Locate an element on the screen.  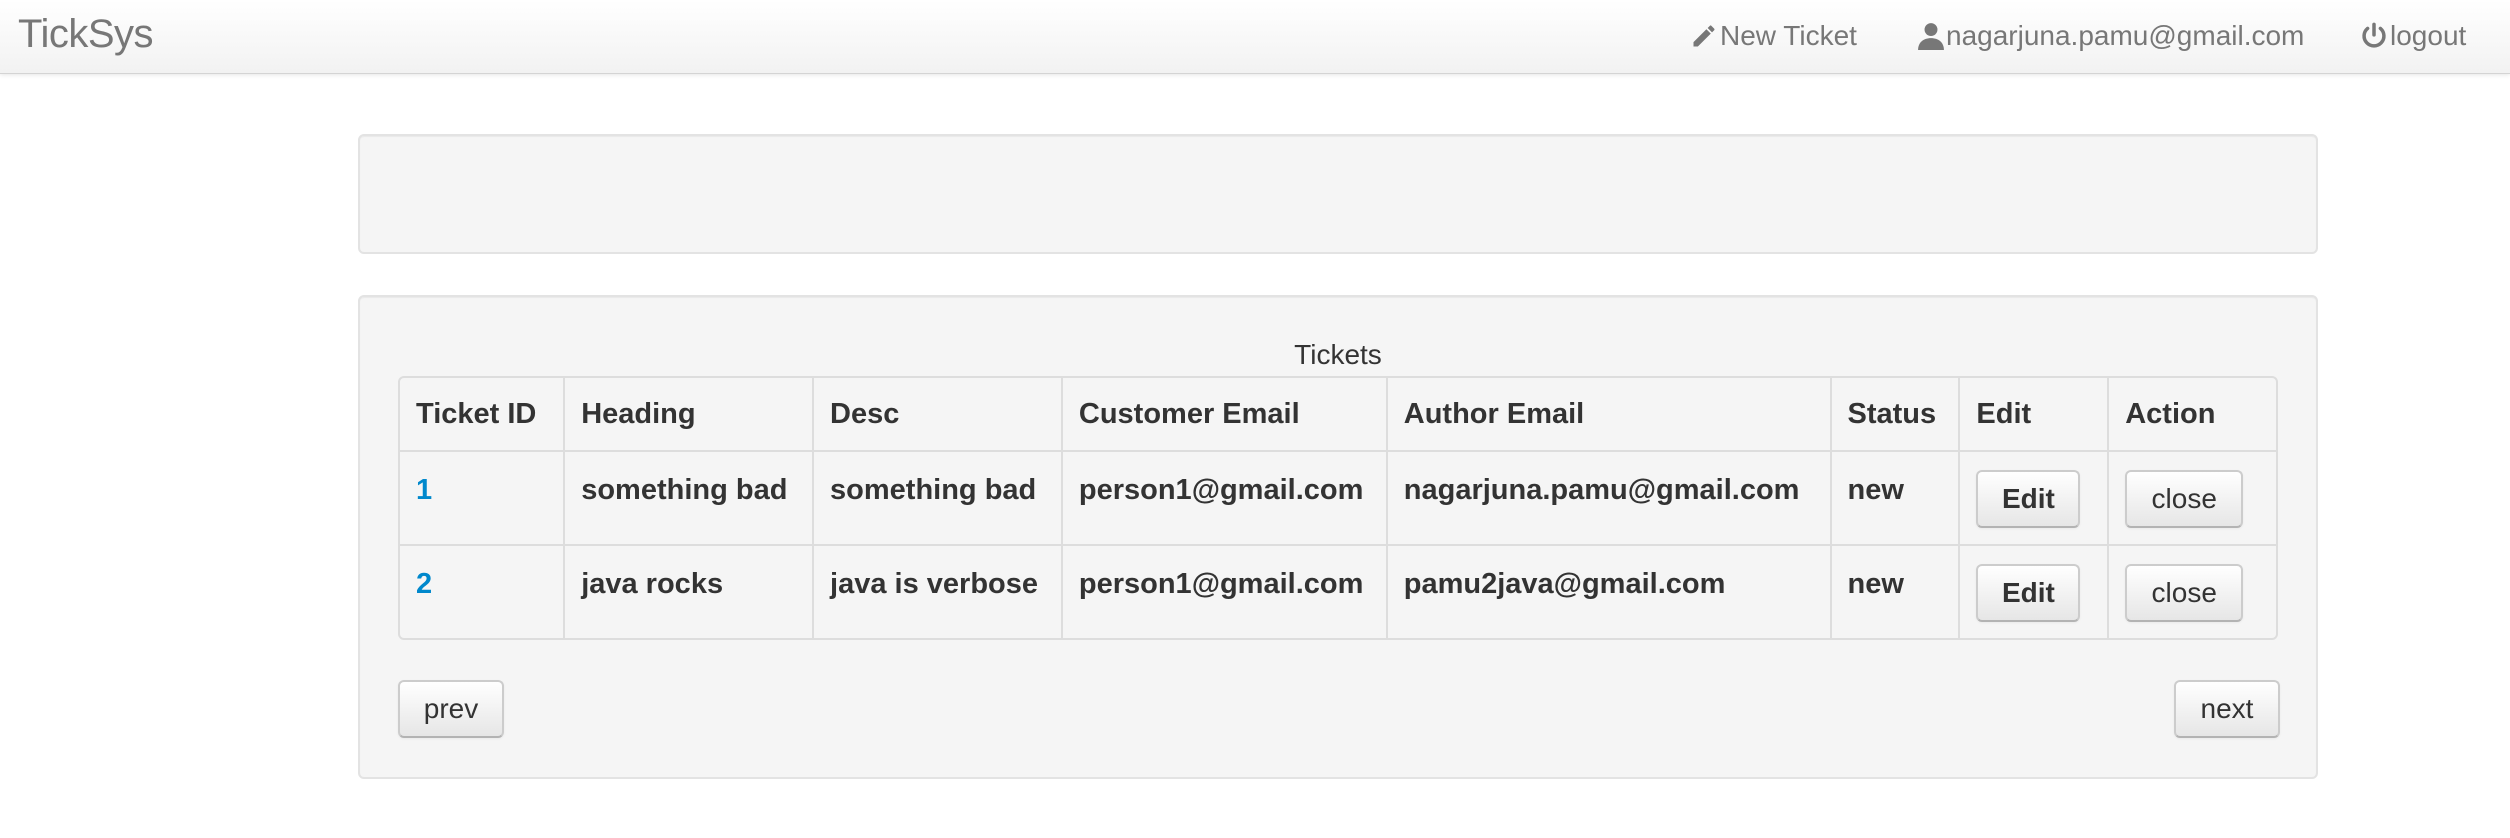
new-ticket-label: New Ticket is located at coordinates (1788, 35).